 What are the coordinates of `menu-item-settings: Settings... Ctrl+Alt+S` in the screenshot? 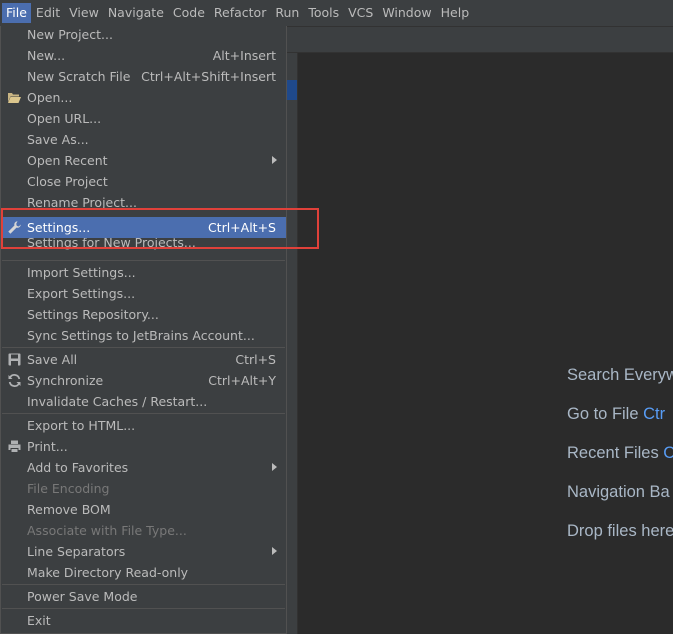 It's located at (143, 227).